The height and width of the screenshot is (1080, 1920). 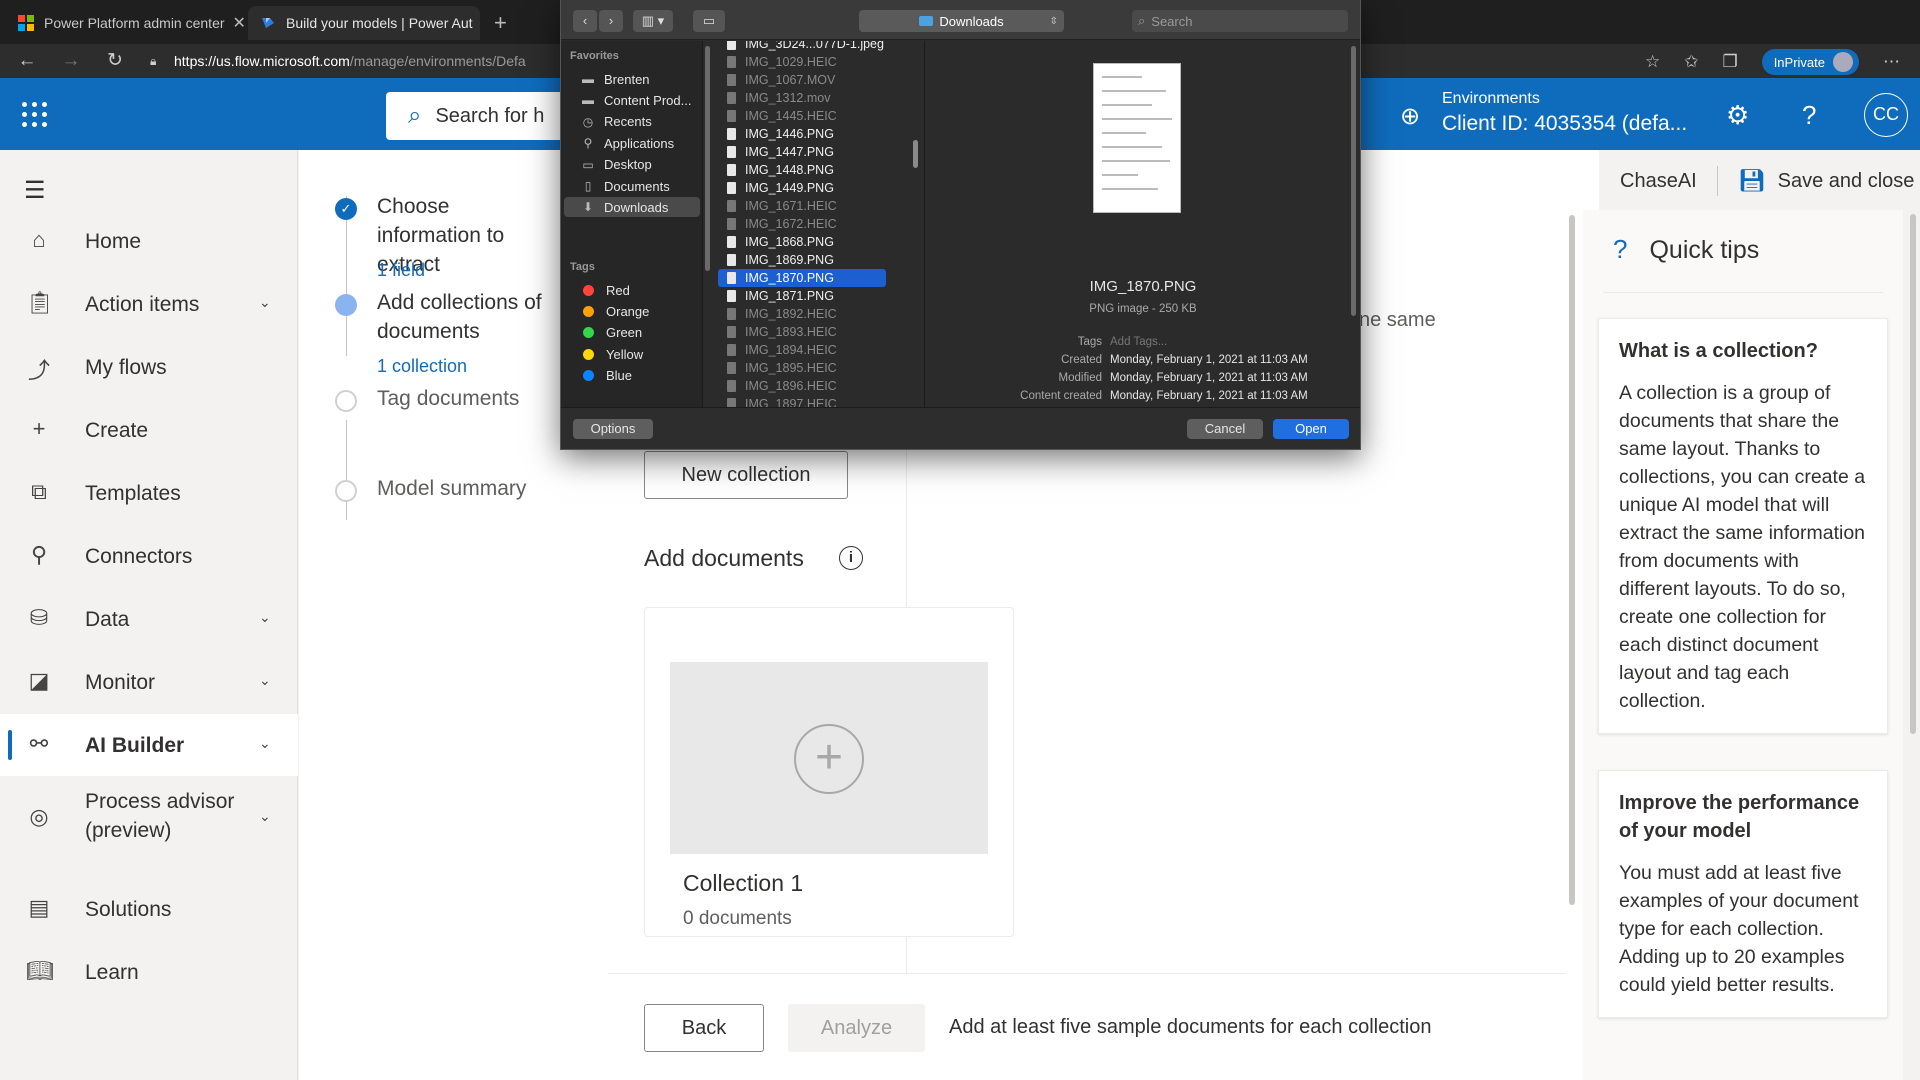 I want to click on file-item: IMG_1449.PNG, so click(x=802, y=188).